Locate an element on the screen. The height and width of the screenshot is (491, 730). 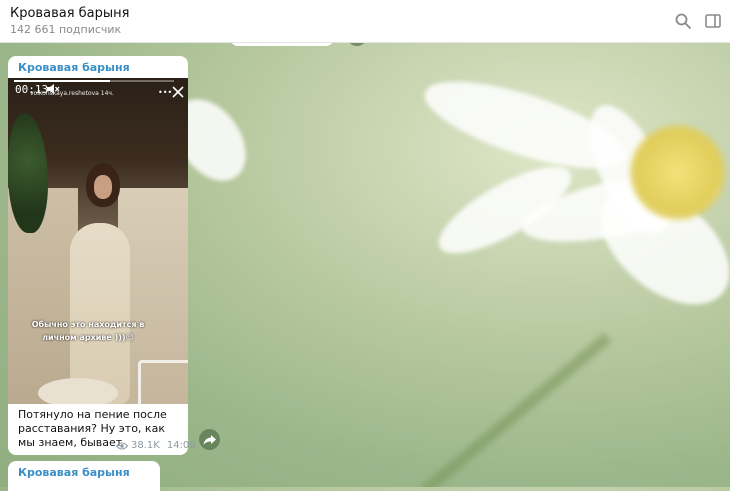
side-panel-icon is located at coordinates (713, 21).